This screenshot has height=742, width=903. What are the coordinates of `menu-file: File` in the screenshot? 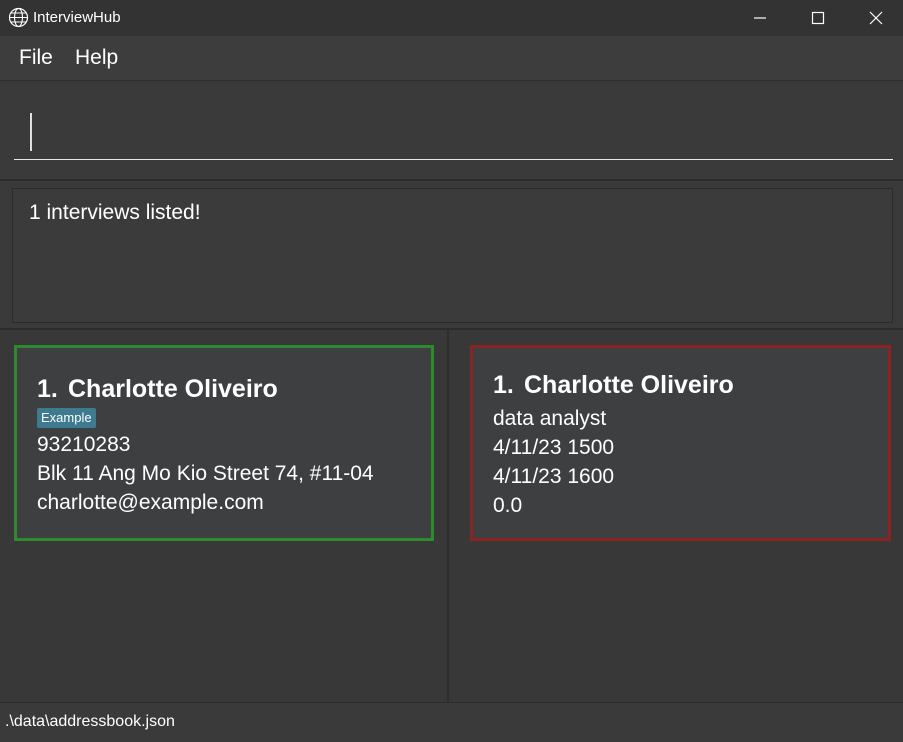 It's located at (36, 58).